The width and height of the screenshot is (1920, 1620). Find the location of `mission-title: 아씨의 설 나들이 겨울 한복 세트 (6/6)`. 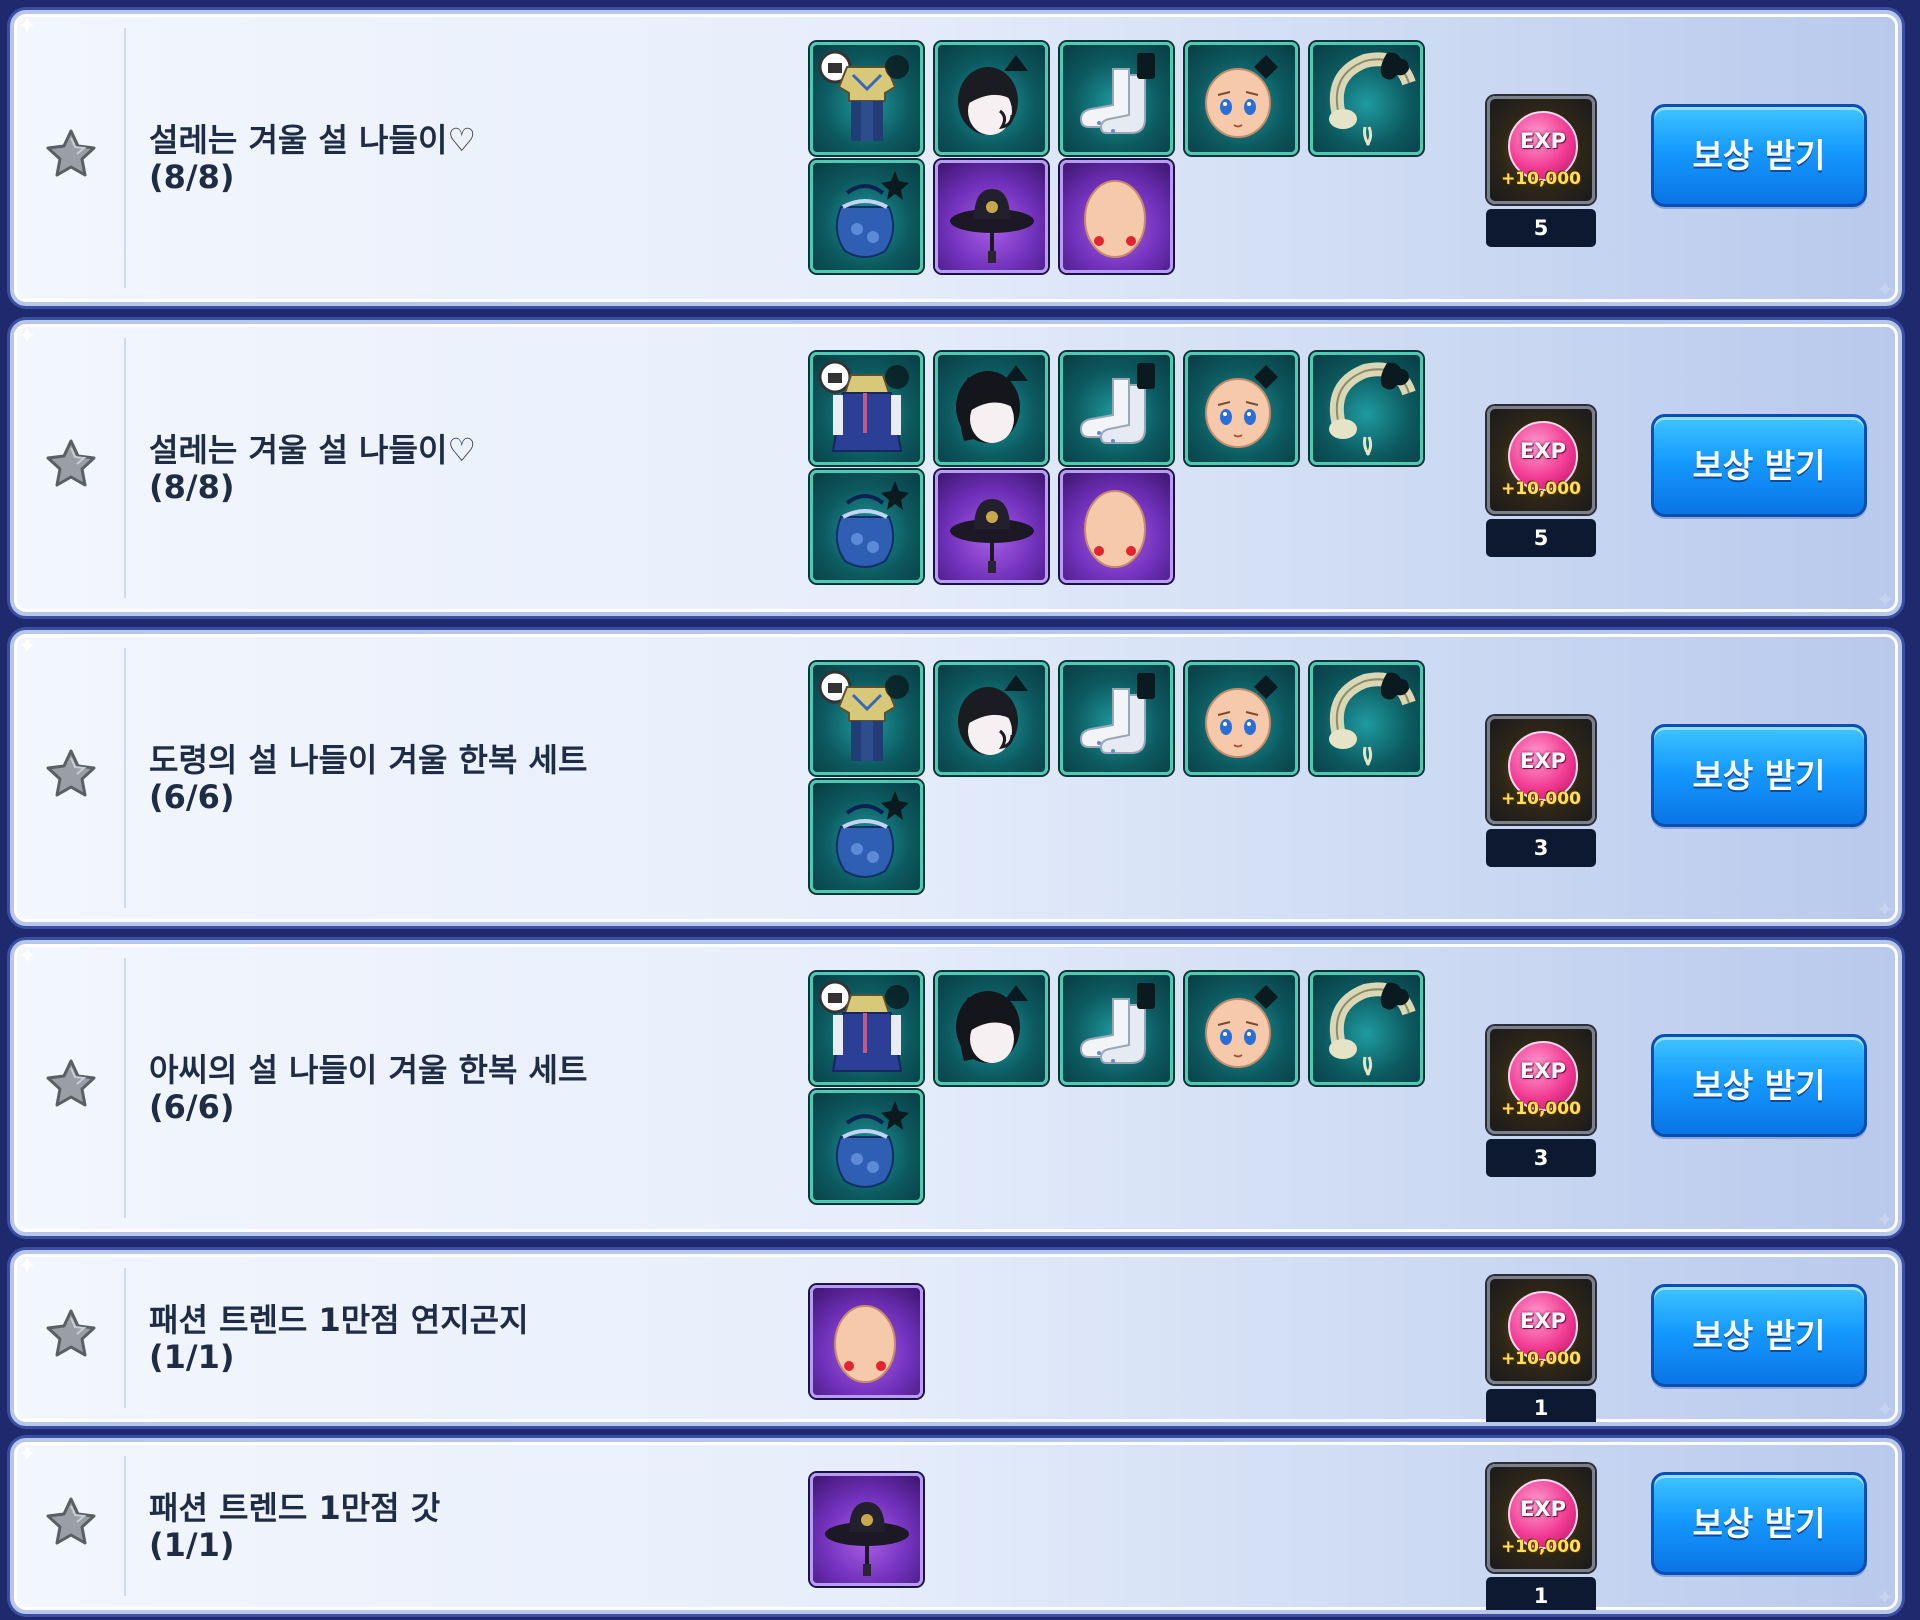

mission-title: 아씨의 설 나들이 겨울 한복 세트 (6/6) is located at coordinates (368, 1089).